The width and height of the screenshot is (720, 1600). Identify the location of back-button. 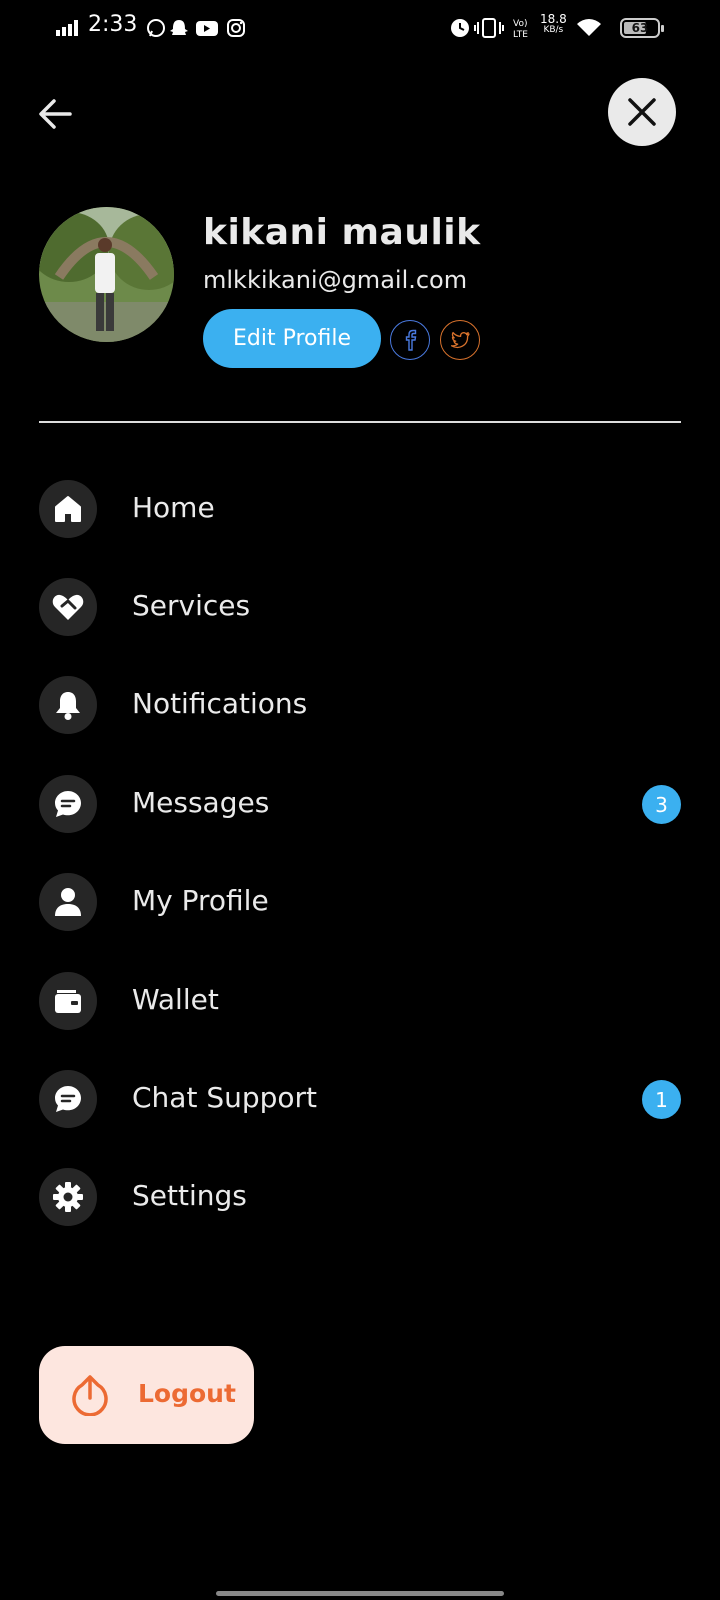
(56, 114).